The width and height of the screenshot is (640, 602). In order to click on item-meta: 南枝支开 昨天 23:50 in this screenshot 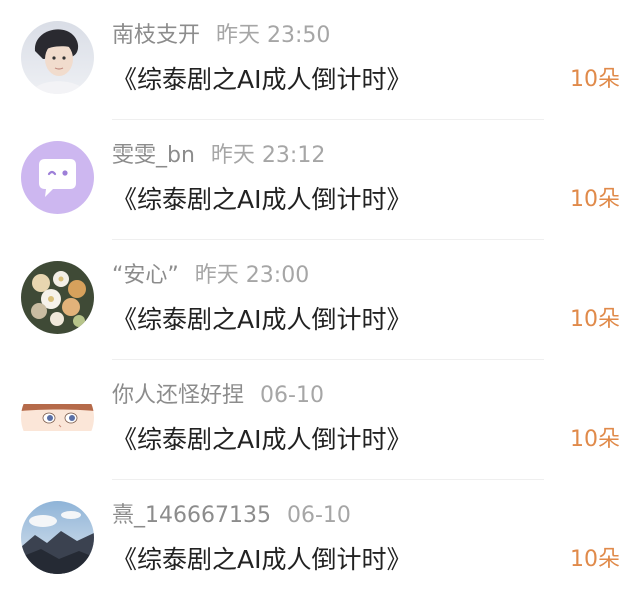, I will do `click(221, 36)`.